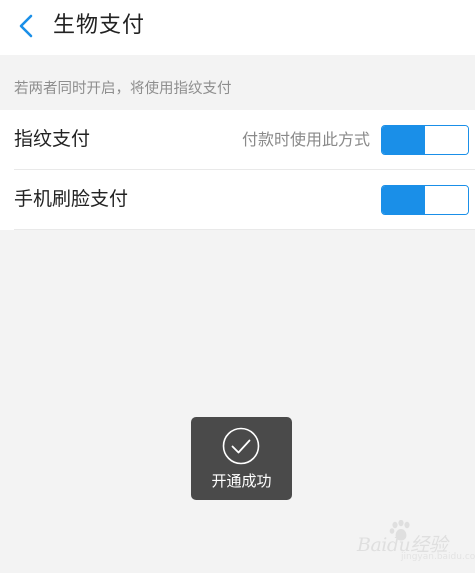 The width and height of the screenshot is (475, 573). Describe the element at coordinates (26, 26) in the screenshot. I see `chevron-left-icon` at that location.